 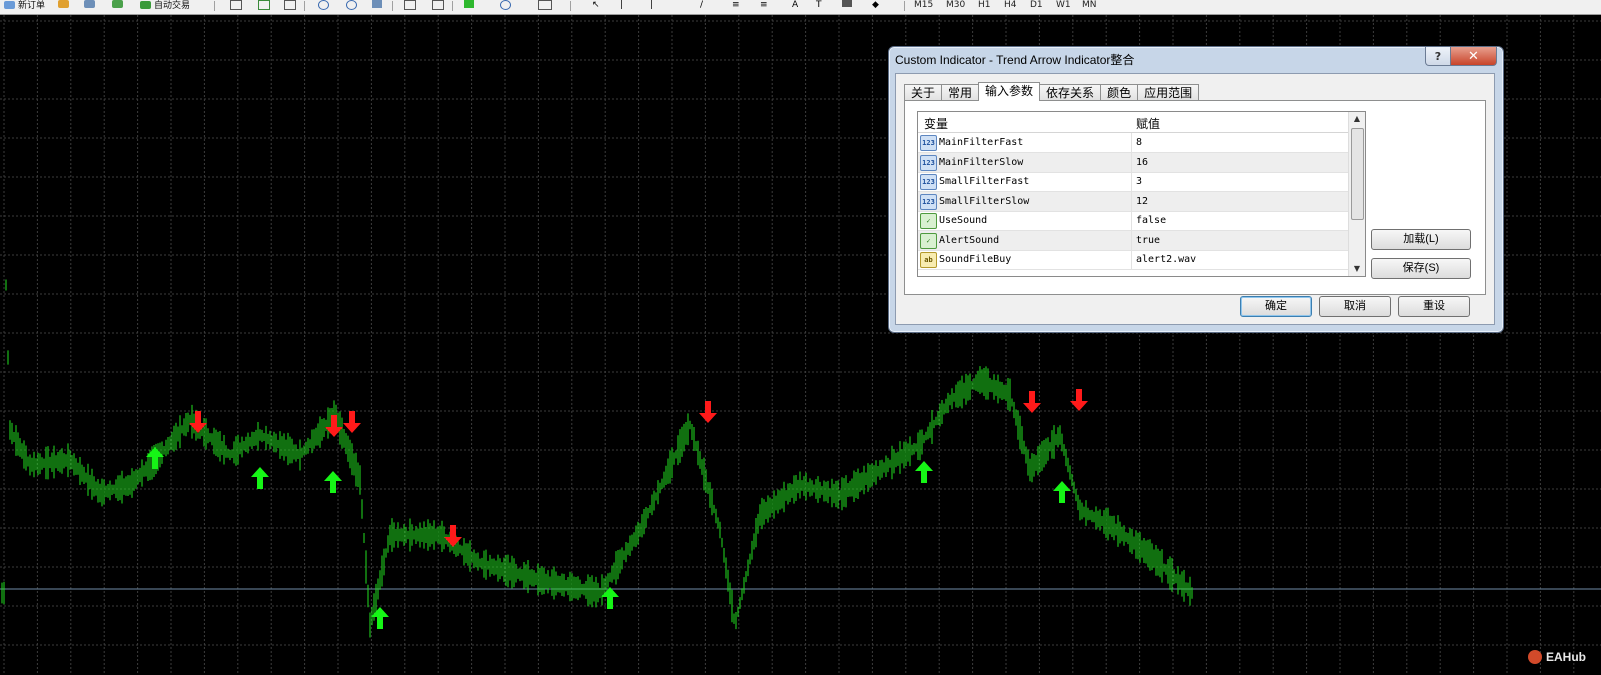 I want to click on grid-row: 123 MainFilterSlow 16, so click(x=1133, y=162).